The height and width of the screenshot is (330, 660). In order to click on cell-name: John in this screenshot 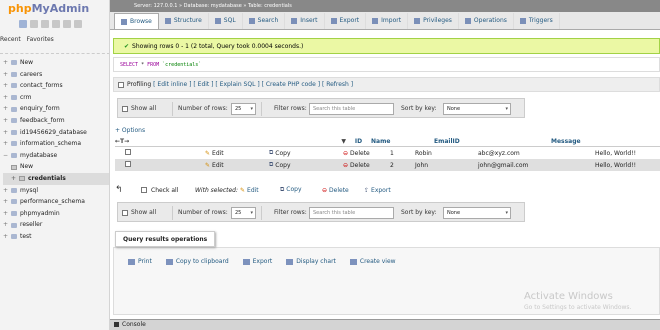, I will do `click(446, 165)`.